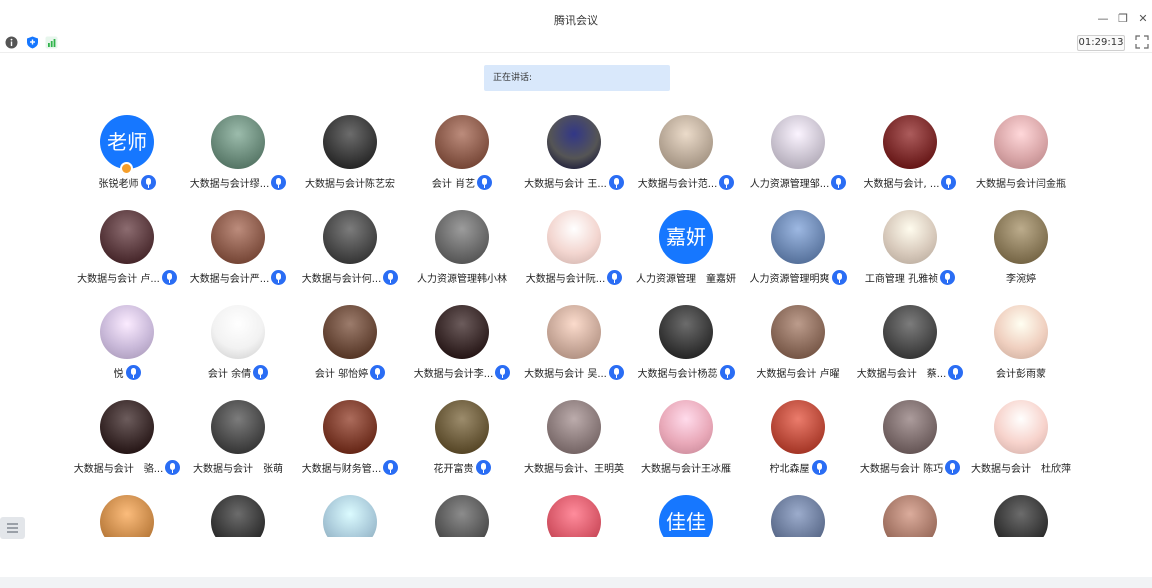 The image size is (1152, 588). I want to click on participant-tile: 佳佳, so click(686, 516).